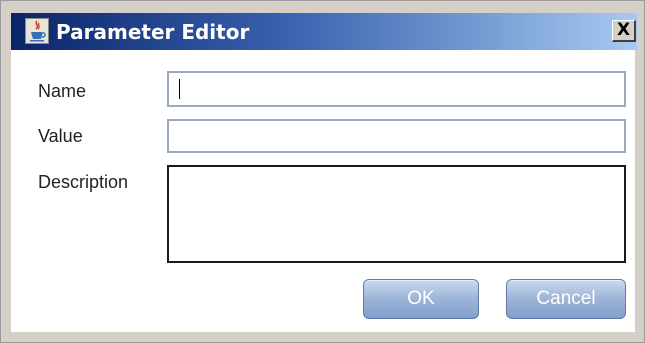 Image resolution: width=645 pixels, height=343 pixels. What do you see at coordinates (322, 7) in the screenshot?
I see `window-frame-top` at bounding box center [322, 7].